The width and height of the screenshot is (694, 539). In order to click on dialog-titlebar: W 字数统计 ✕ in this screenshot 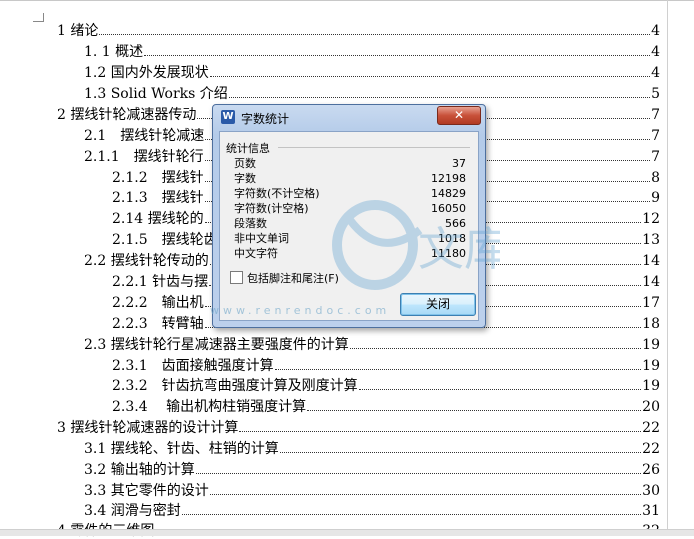, I will do `click(349, 117)`.